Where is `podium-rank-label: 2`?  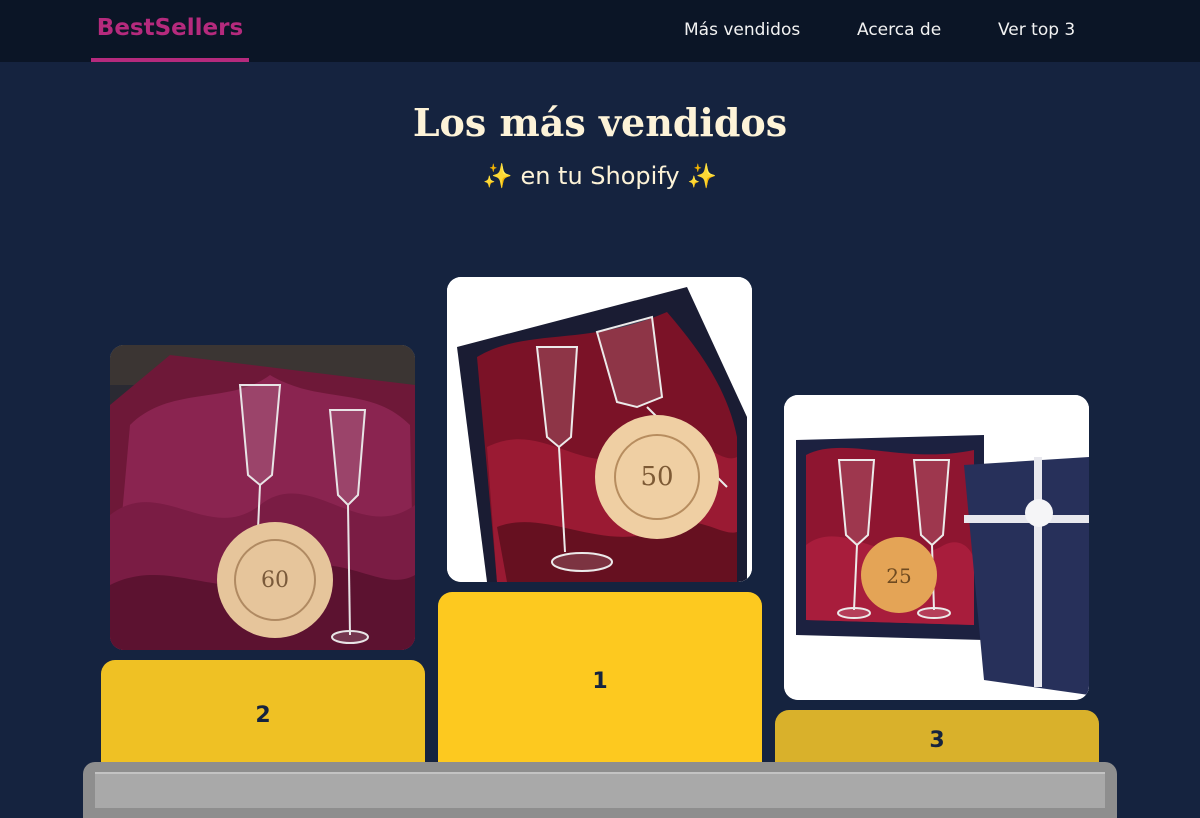 podium-rank-label: 2 is located at coordinates (263, 715).